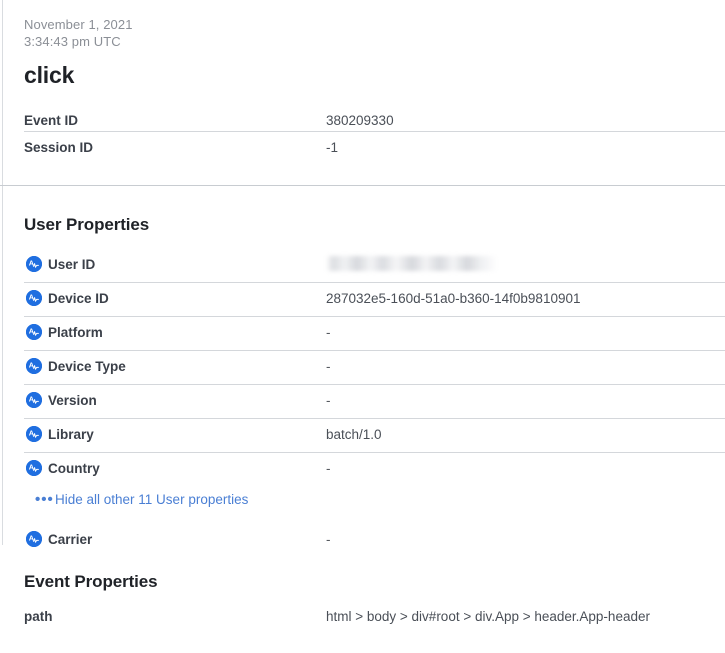 This screenshot has width=725, height=653. What do you see at coordinates (91, 581) in the screenshot?
I see `event-properties-heading: Event Properties` at bounding box center [91, 581].